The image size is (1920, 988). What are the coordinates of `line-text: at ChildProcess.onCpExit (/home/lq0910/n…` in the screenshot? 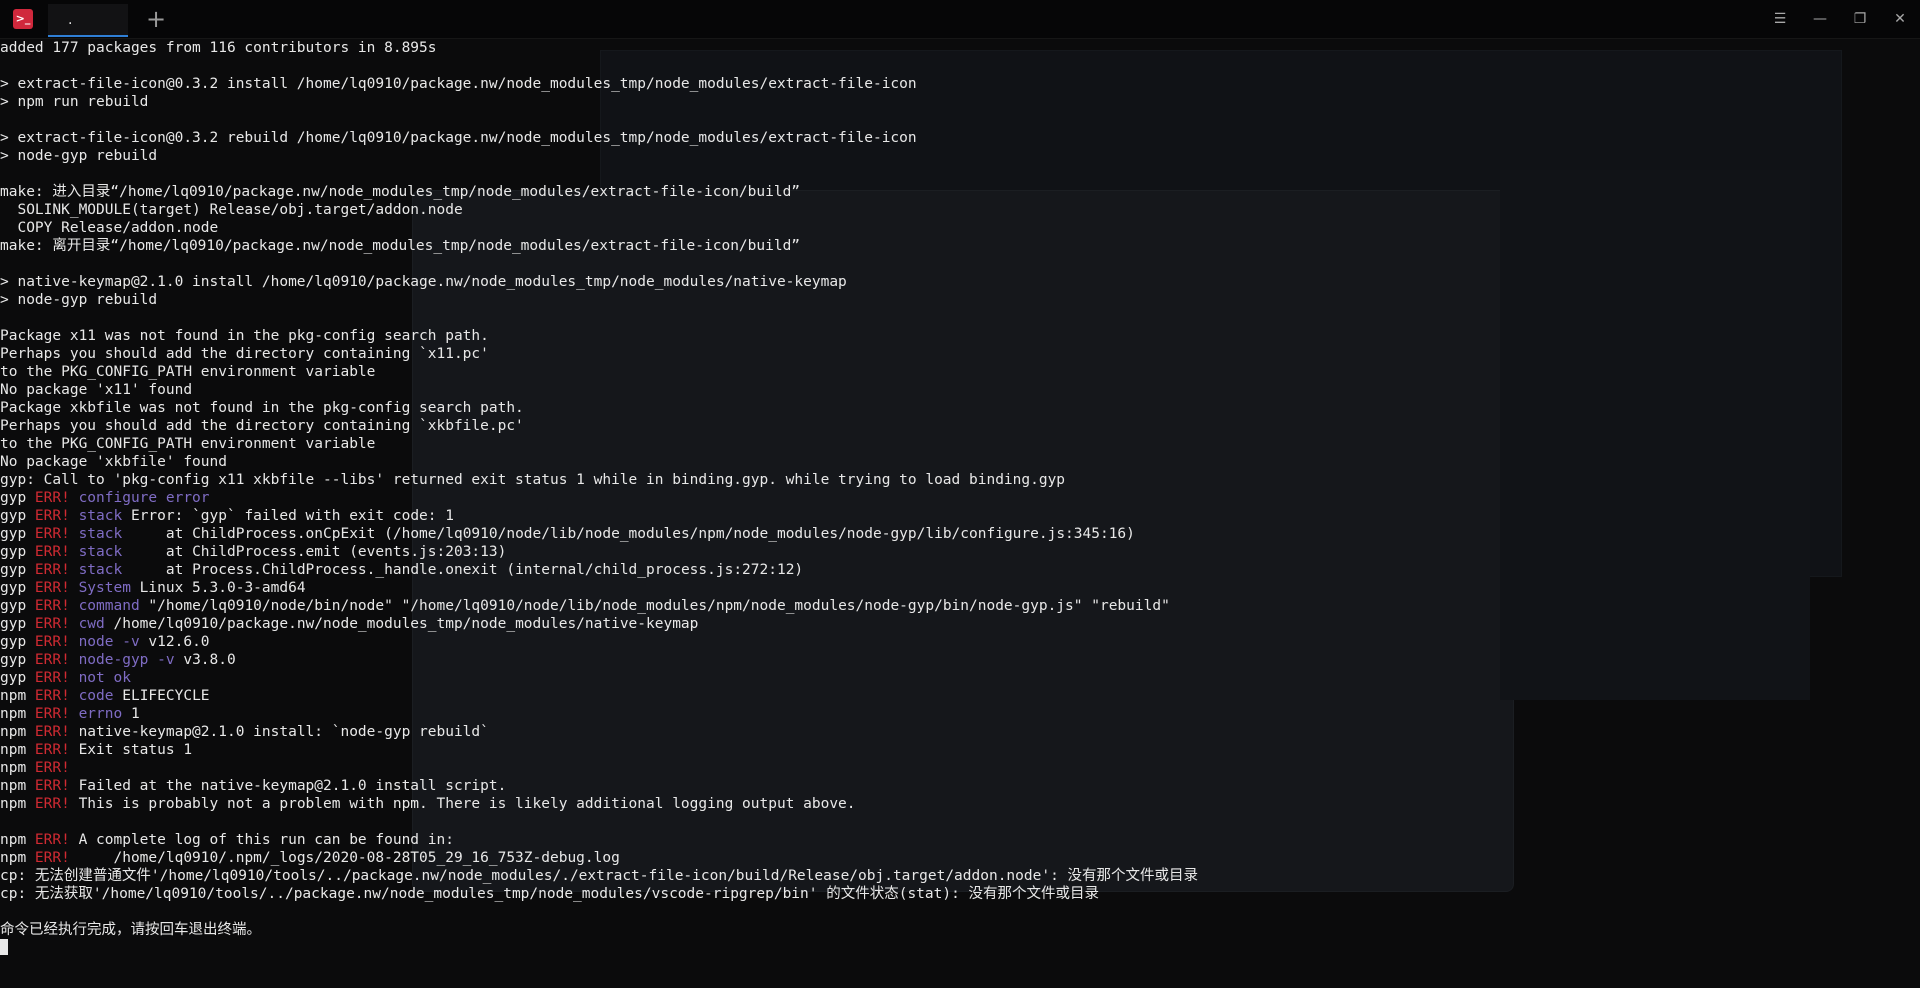 It's located at (628, 534).